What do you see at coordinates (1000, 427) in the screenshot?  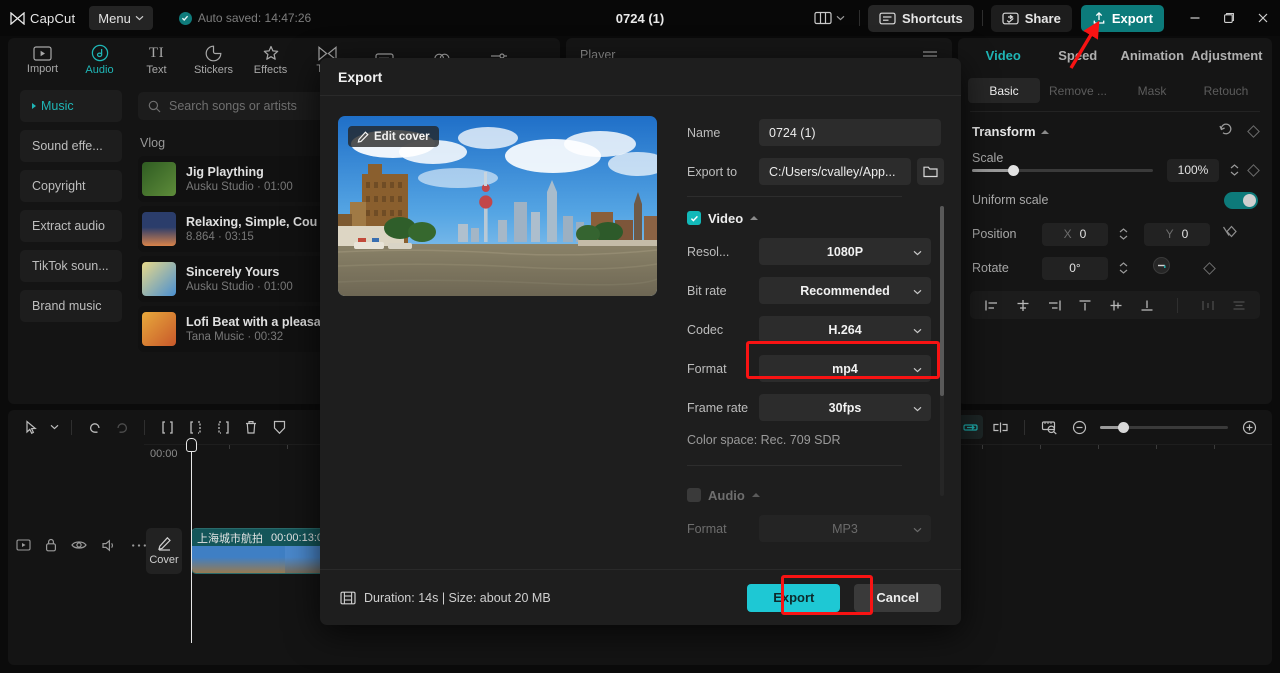 I see `mirror-icon` at bounding box center [1000, 427].